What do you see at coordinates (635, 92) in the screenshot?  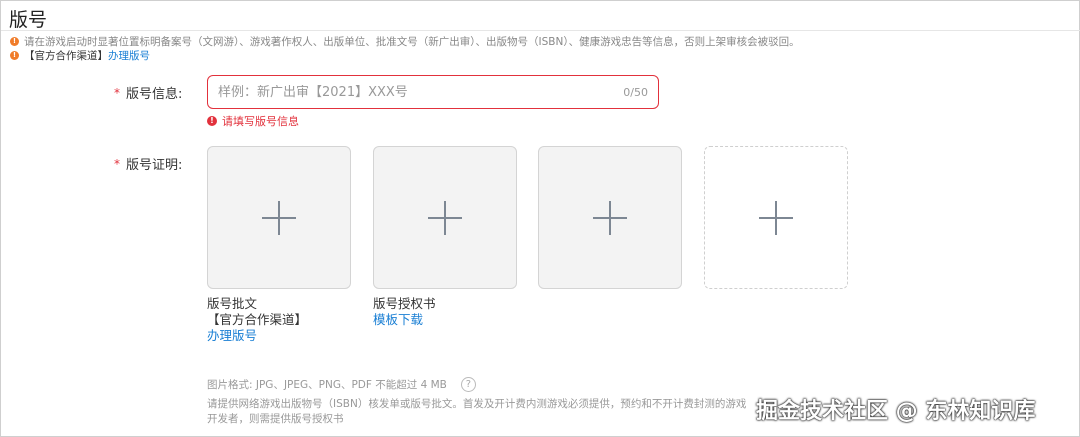 I see `char-counter: 0/50` at bounding box center [635, 92].